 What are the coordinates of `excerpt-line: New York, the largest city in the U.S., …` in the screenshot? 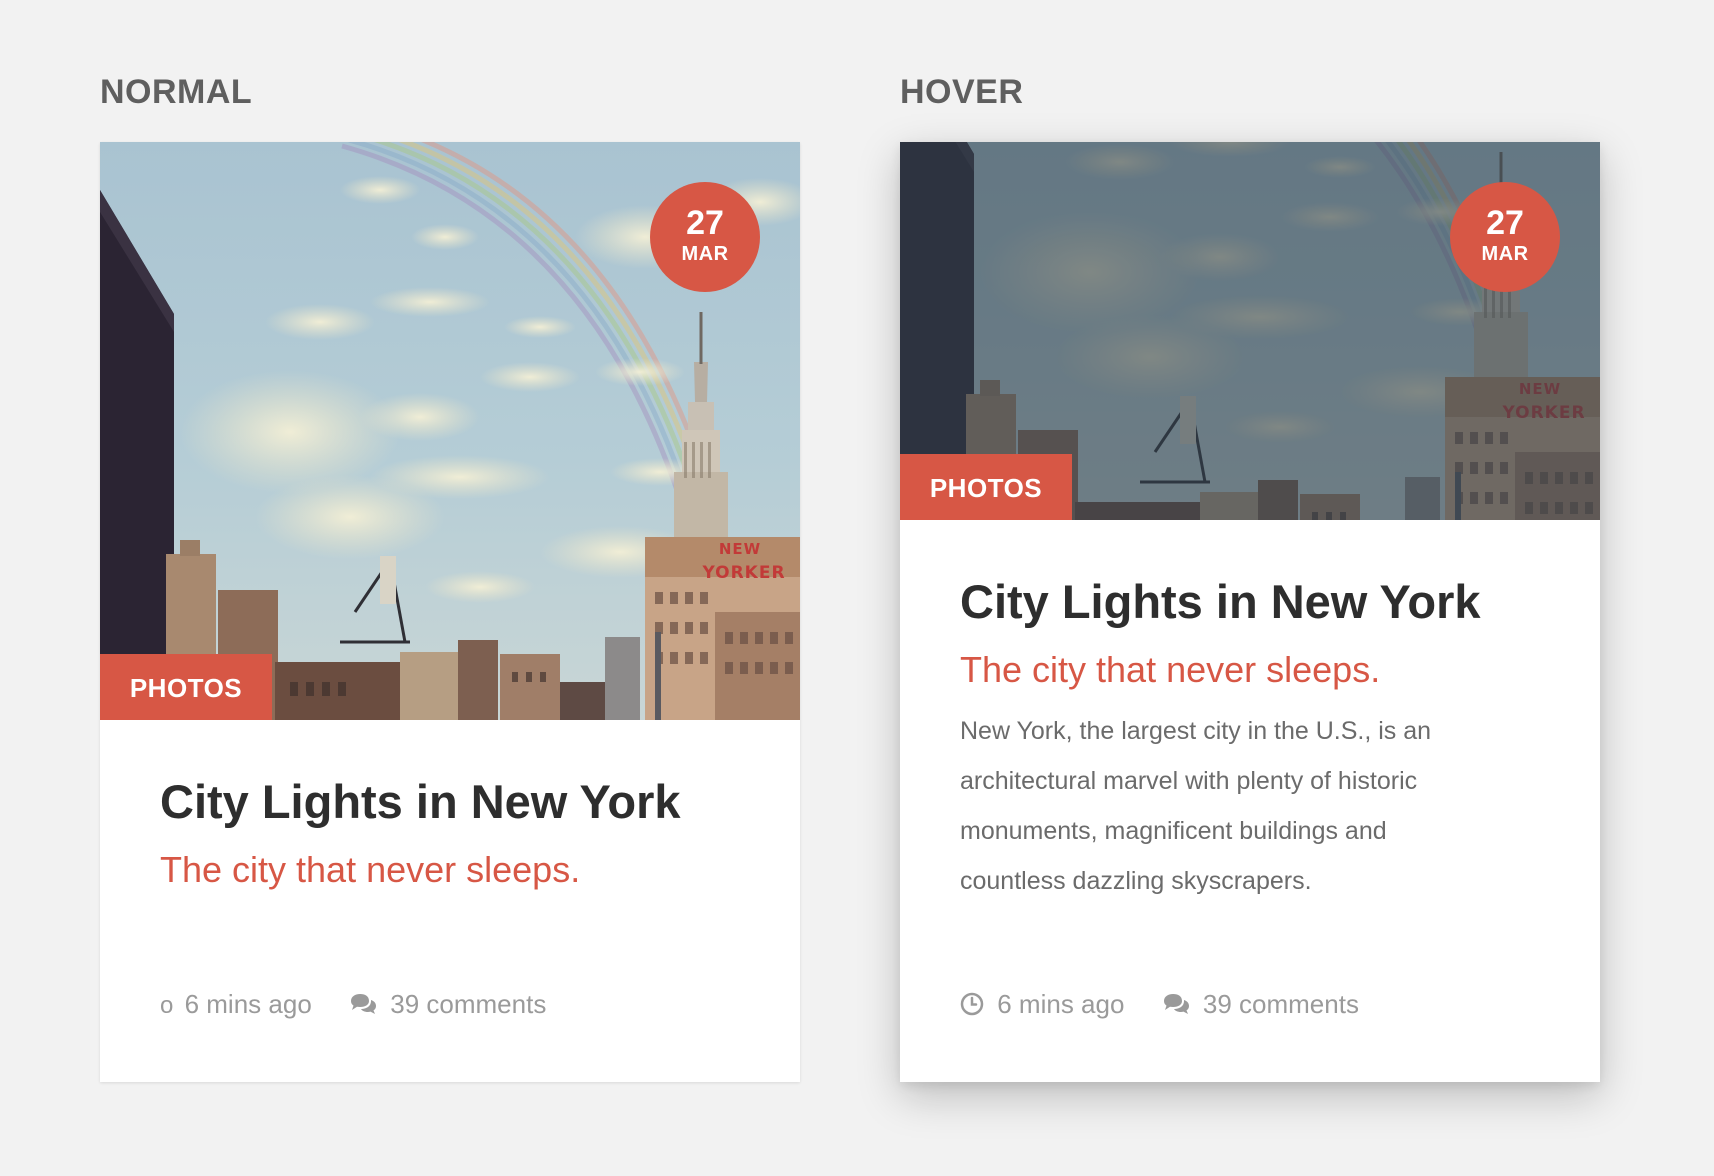 It's located at (1196, 731).